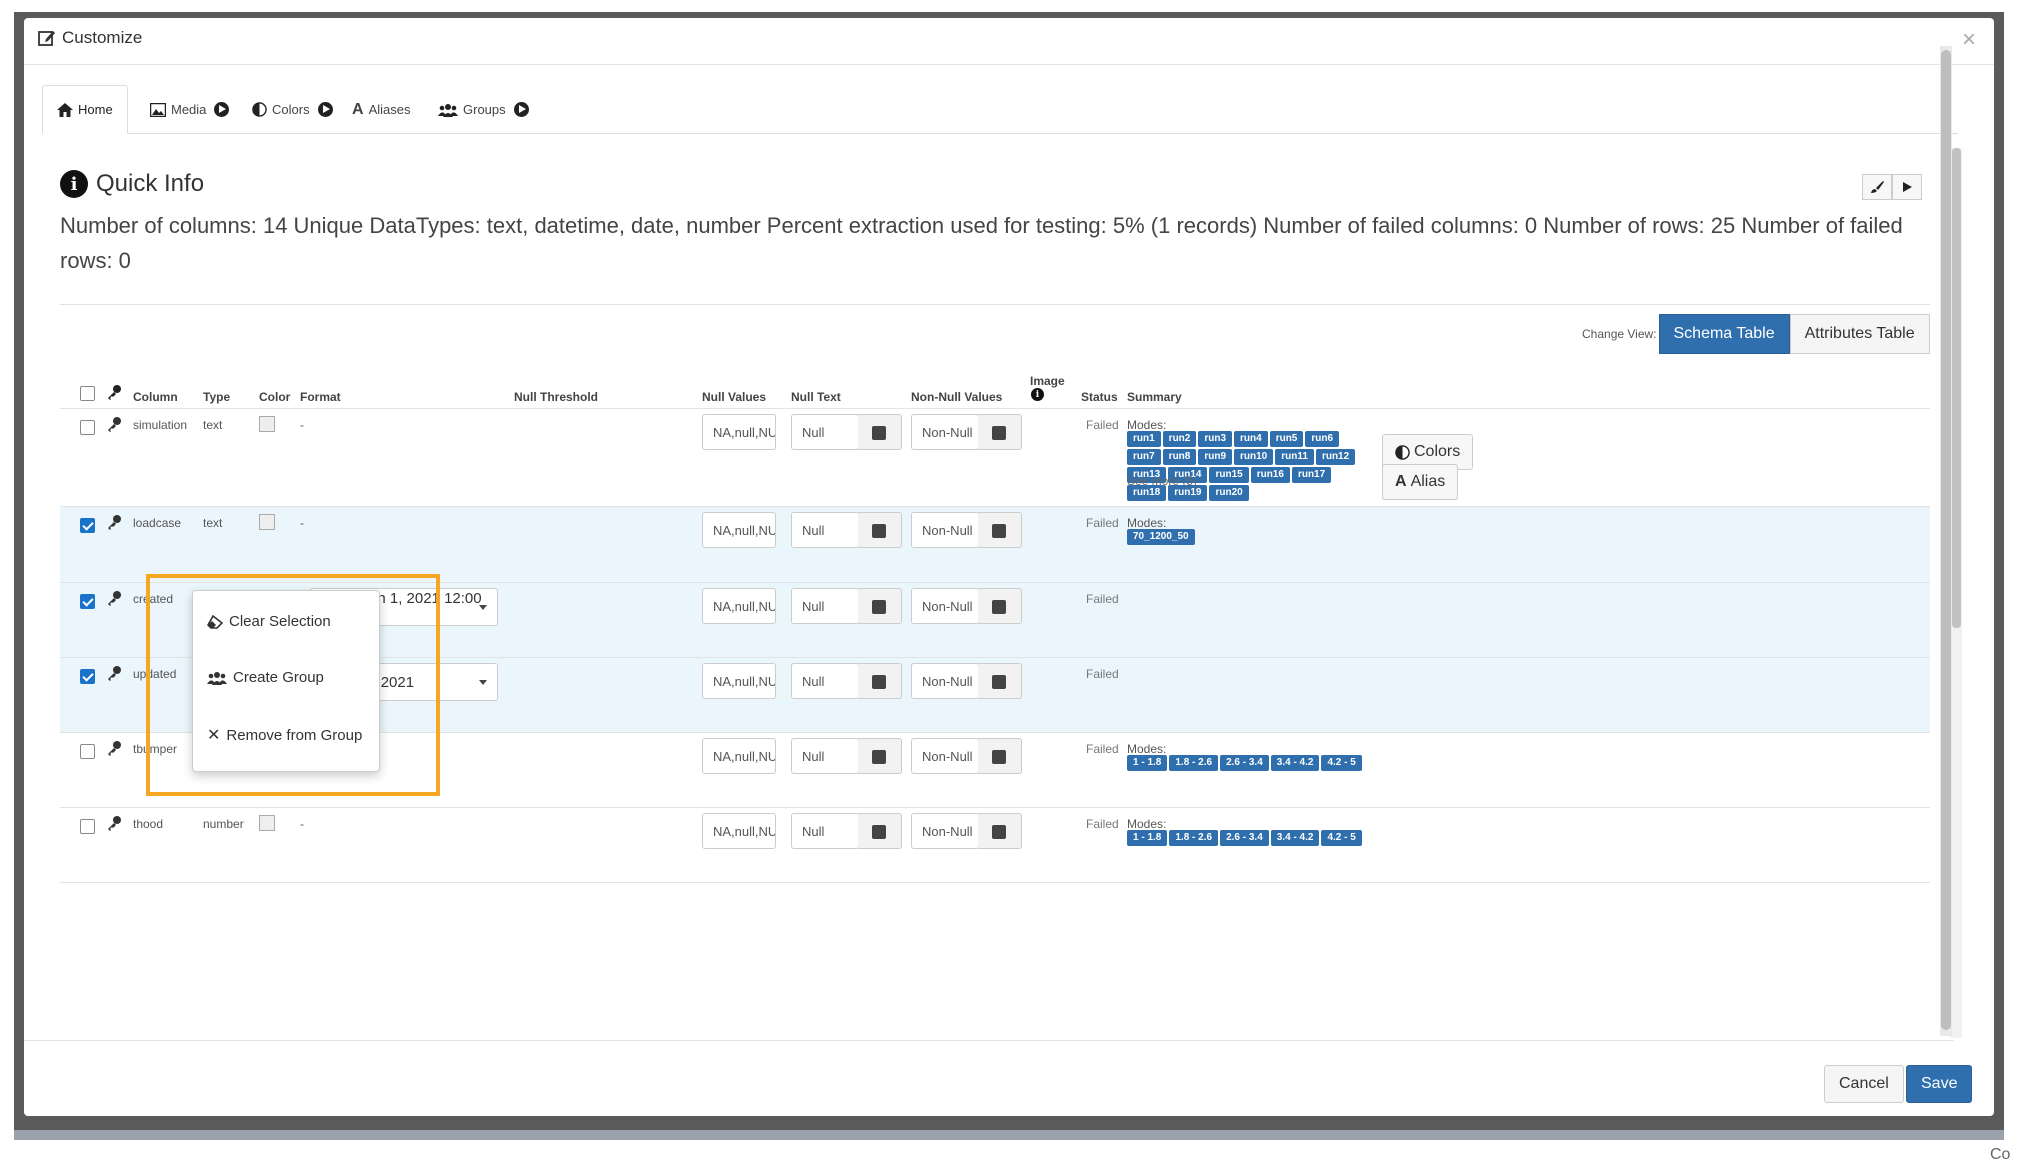 The width and height of the screenshot is (2021, 1164). I want to click on attributes-table-button: Attributes Table, so click(1859, 334).